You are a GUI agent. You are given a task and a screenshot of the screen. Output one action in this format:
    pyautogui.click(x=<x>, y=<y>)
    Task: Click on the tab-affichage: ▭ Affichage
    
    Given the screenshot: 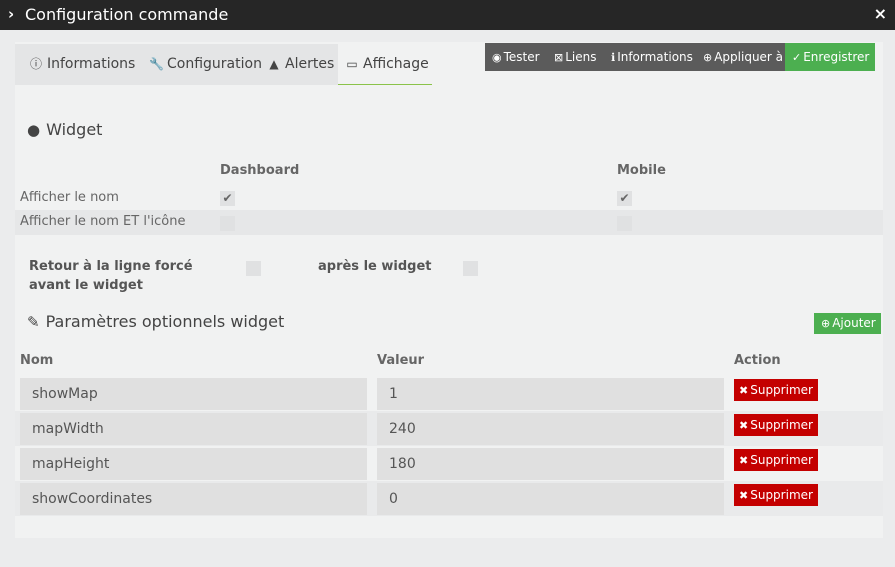 What is the action you would take?
    pyautogui.click(x=385, y=64)
    